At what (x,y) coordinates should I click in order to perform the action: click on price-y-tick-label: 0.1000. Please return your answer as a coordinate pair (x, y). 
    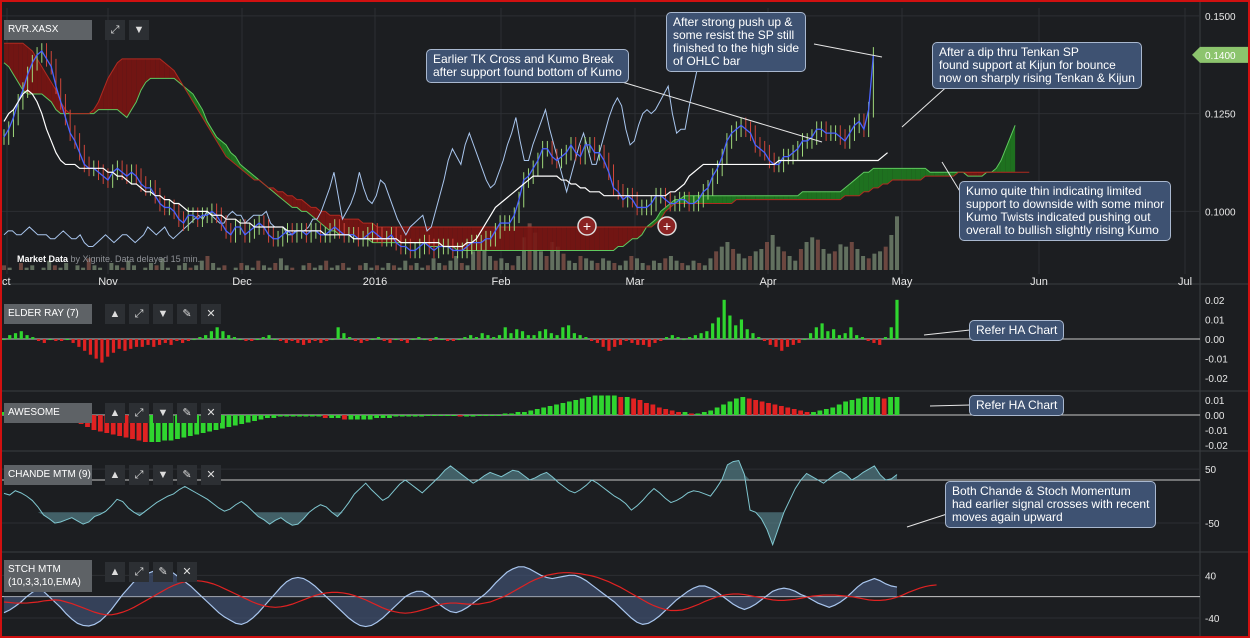
    Looking at the image, I should click on (1220, 212).